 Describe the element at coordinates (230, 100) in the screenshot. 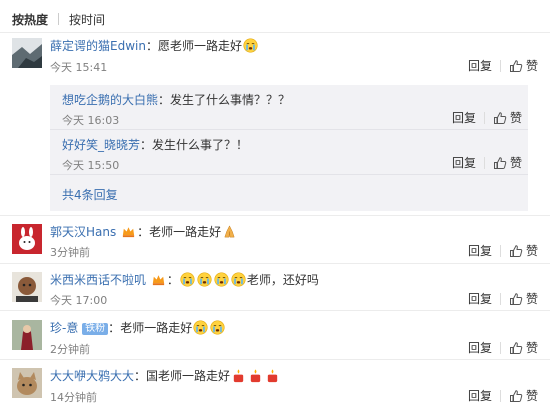

I see `reply-body: 发生了什么事情？？？` at that location.